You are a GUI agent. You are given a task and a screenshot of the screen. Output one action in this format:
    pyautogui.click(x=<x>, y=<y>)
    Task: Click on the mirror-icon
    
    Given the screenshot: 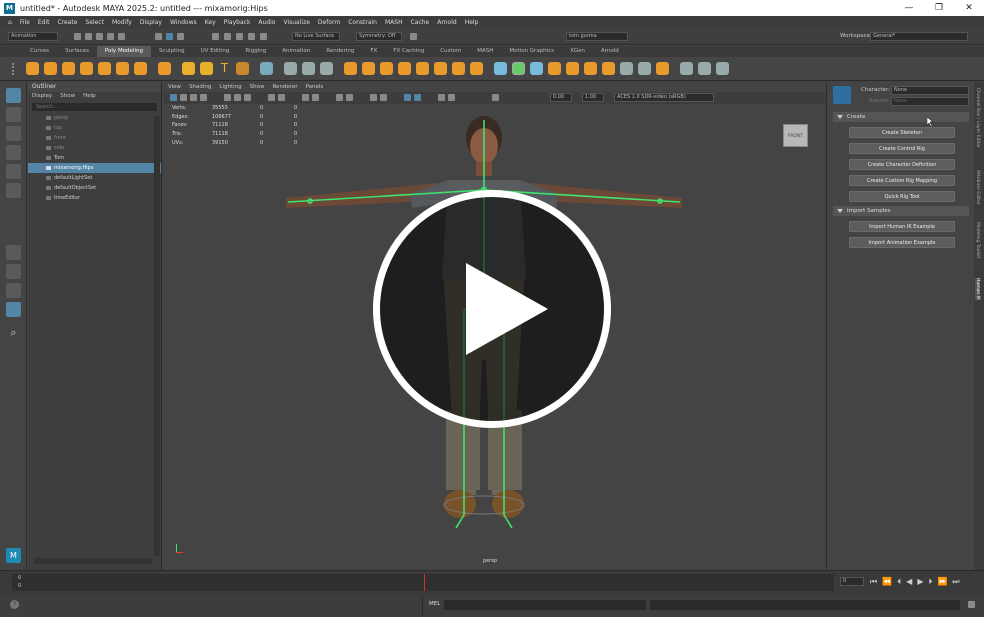 What is the action you would take?
    pyautogui.click(x=386, y=68)
    